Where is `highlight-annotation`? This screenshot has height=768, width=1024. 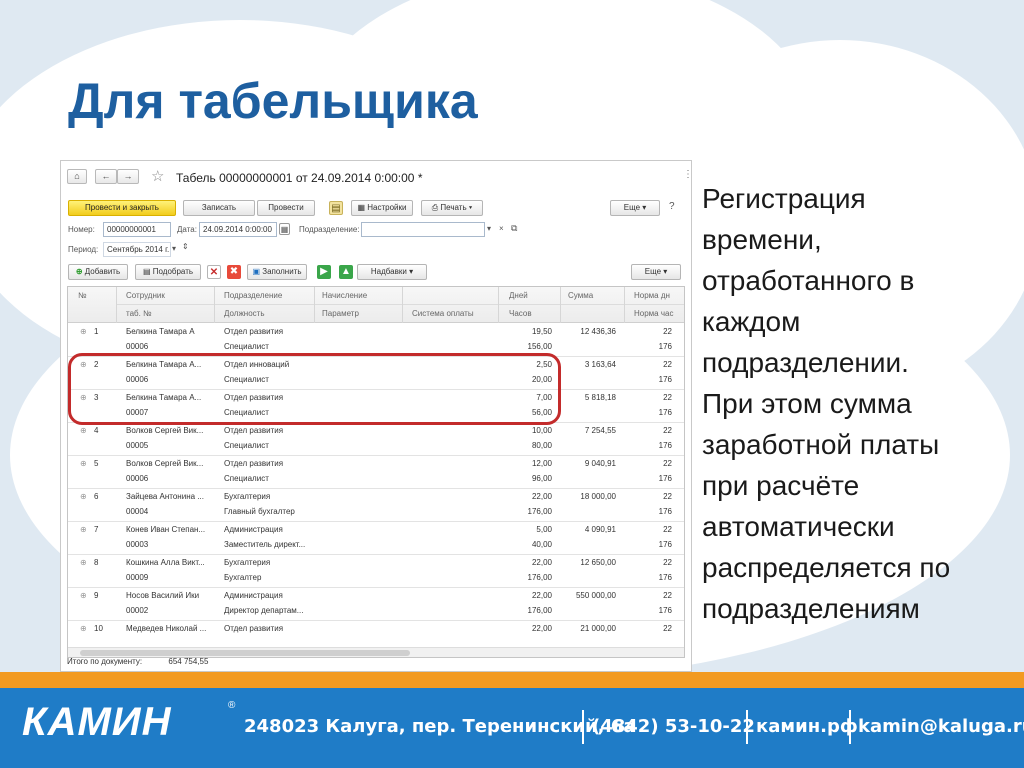 highlight-annotation is located at coordinates (314, 389).